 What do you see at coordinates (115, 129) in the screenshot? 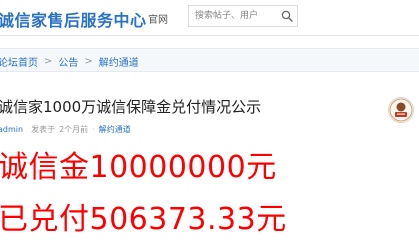
I see `forum-link: 解约通道` at bounding box center [115, 129].